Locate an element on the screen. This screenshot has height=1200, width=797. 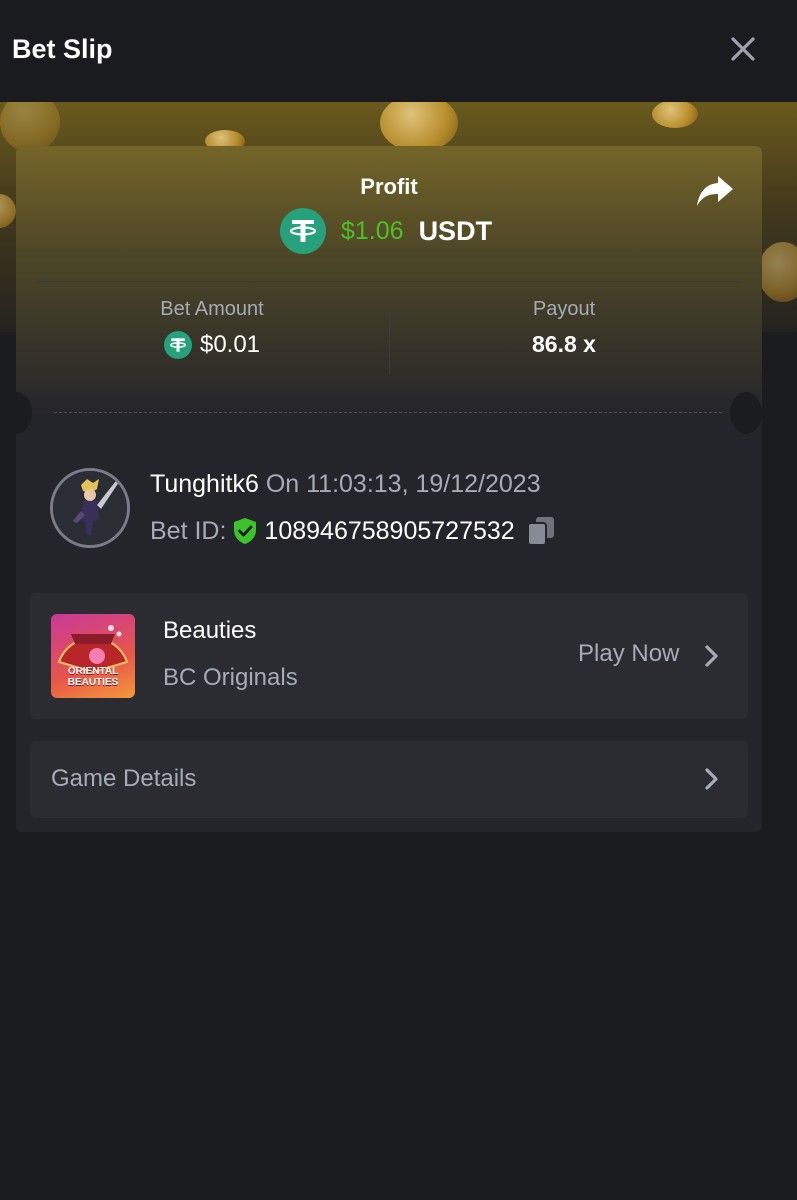
game-details-label: Game Details is located at coordinates (124, 778).